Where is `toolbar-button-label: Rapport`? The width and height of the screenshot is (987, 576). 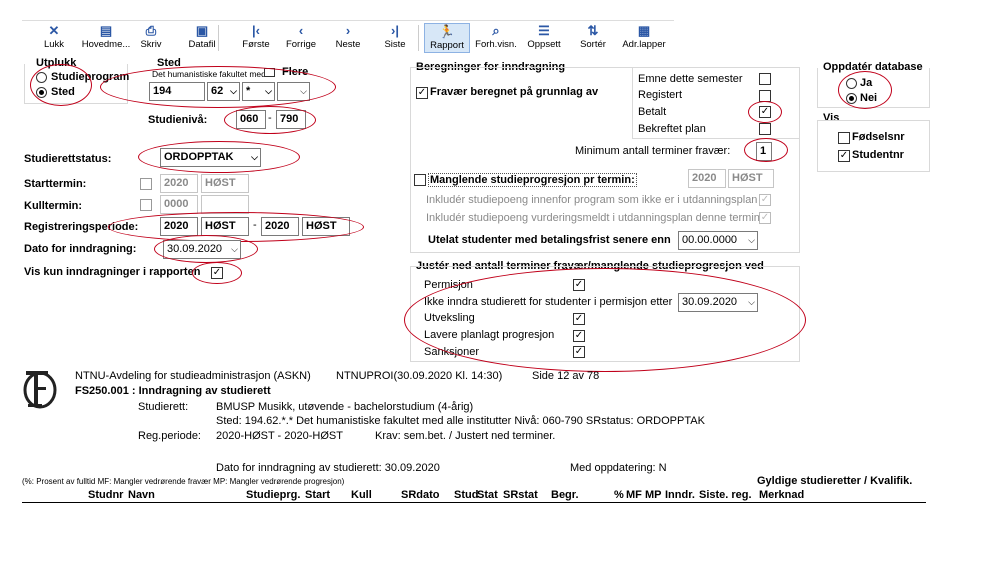 toolbar-button-label: Rapport is located at coordinates (447, 45).